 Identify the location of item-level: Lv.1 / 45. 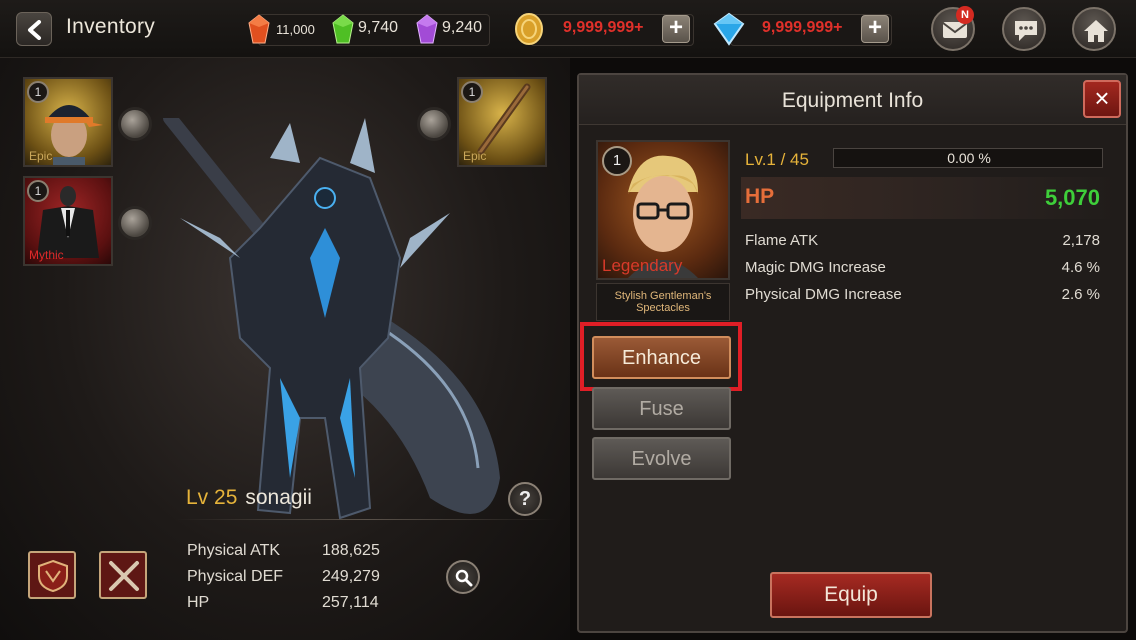
(777, 159).